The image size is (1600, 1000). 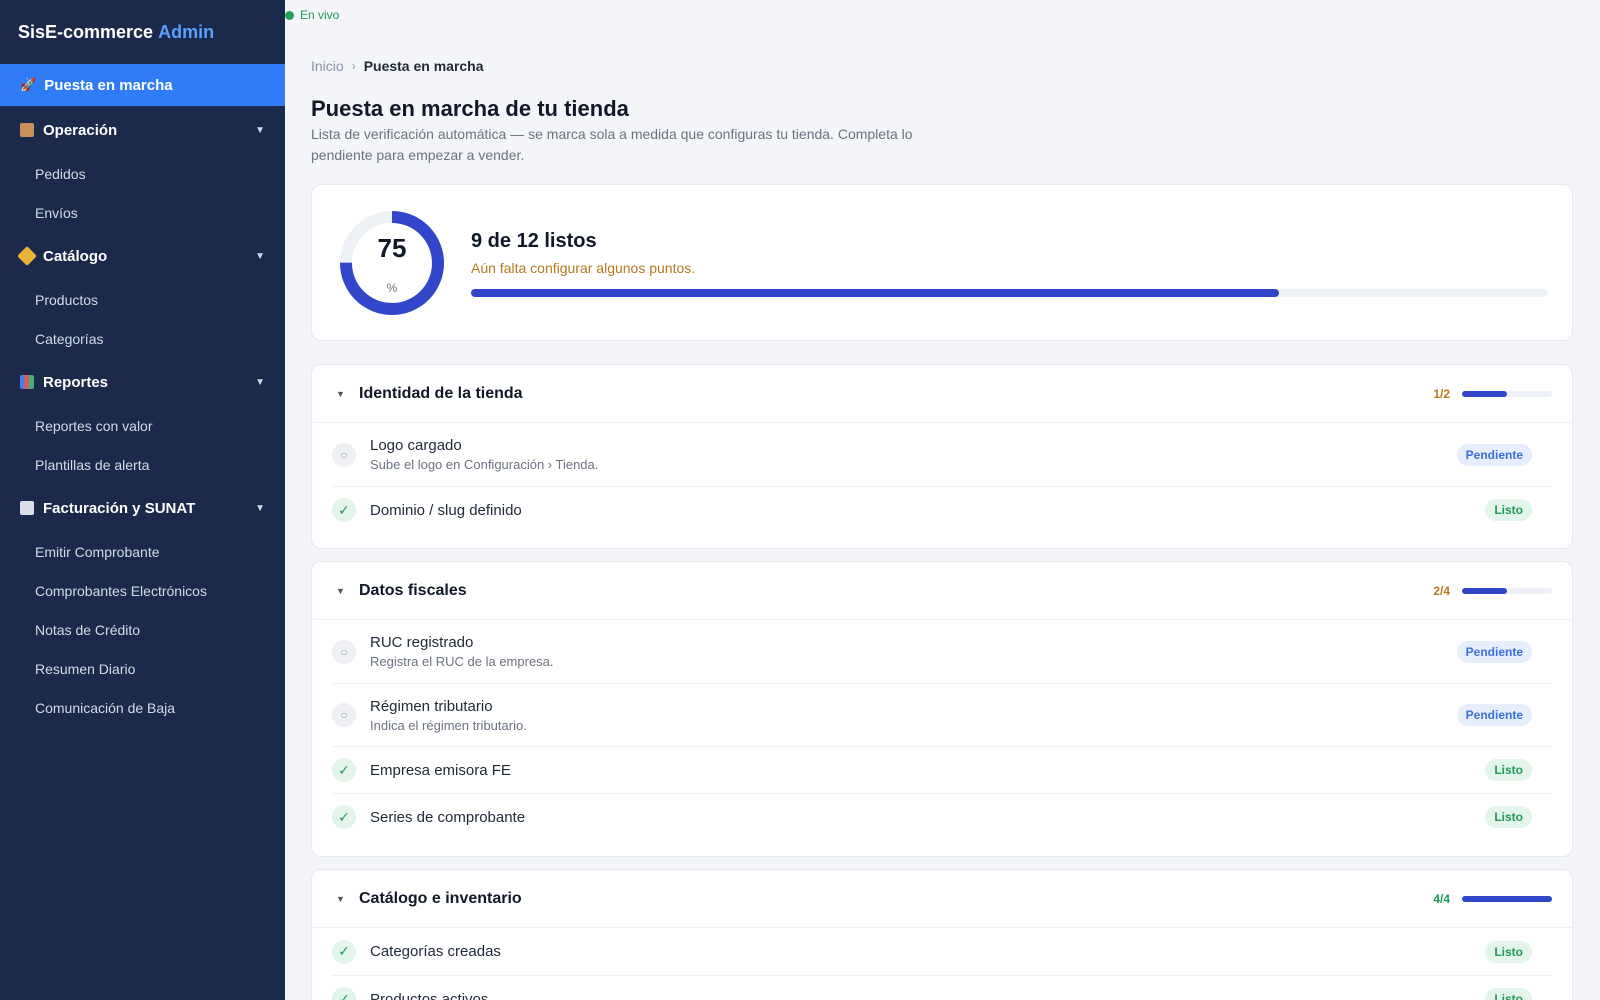 I want to click on checklist-item: ✓ Series de comprobante Listo, so click(x=942, y=816).